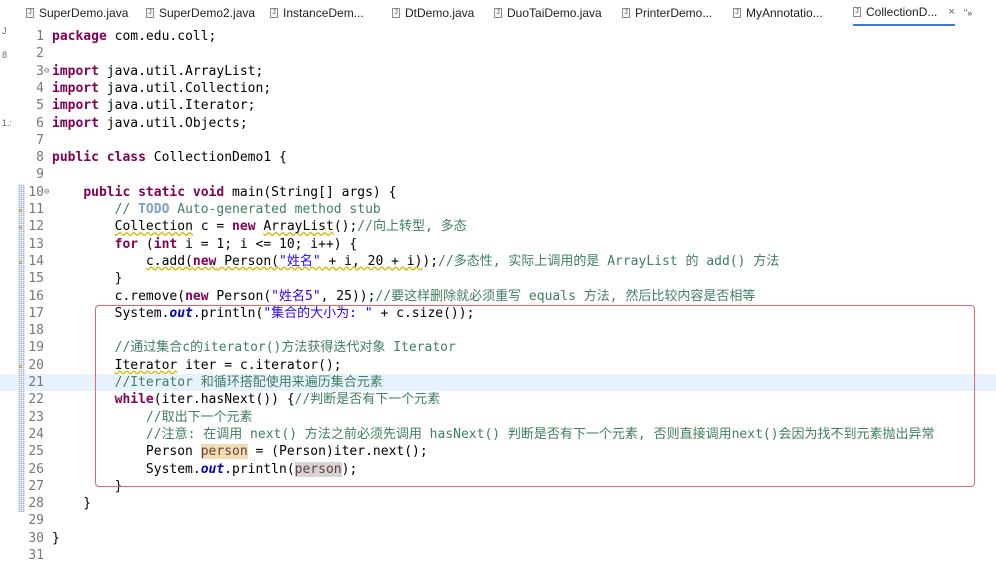 The height and width of the screenshot is (564, 996). What do you see at coordinates (498, 209) in the screenshot?
I see `code-line: 11 // TODO Auto-generated method stub` at bounding box center [498, 209].